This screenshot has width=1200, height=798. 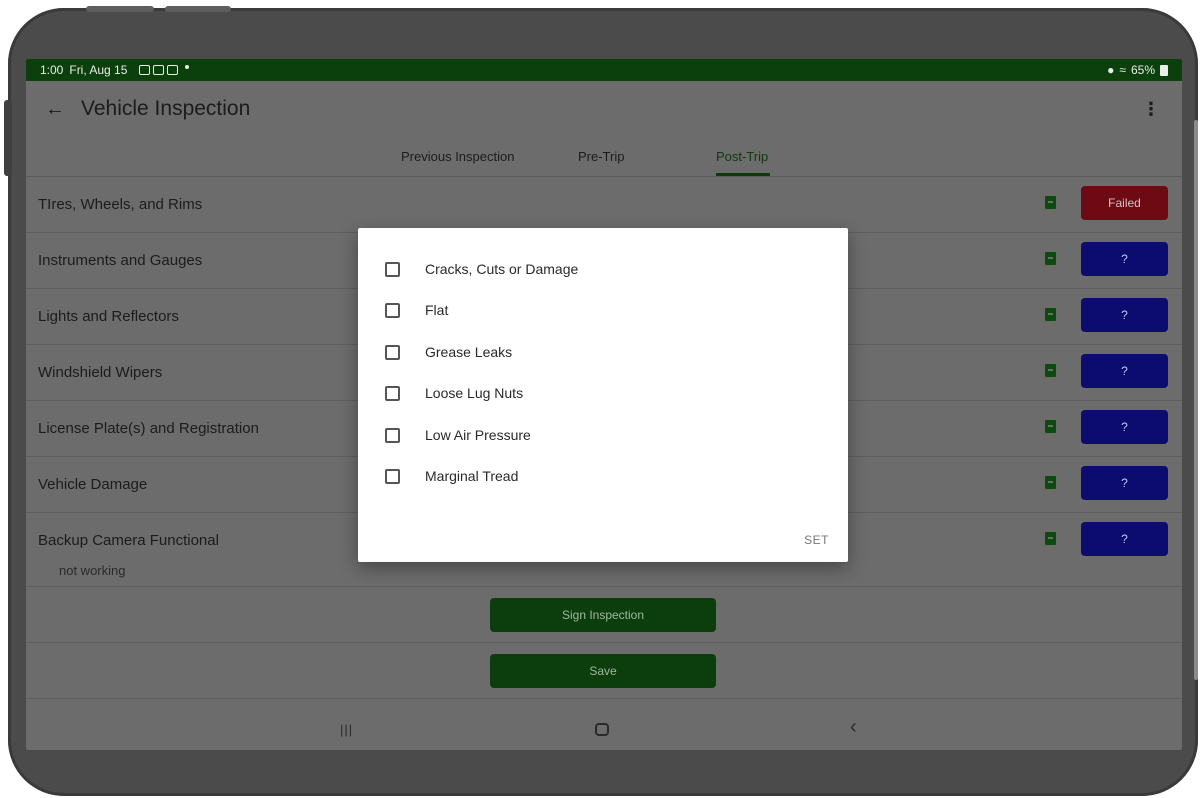 What do you see at coordinates (1122, 70) in the screenshot?
I see `wifi-icon: ≈` at bounding box center [1122, 70].